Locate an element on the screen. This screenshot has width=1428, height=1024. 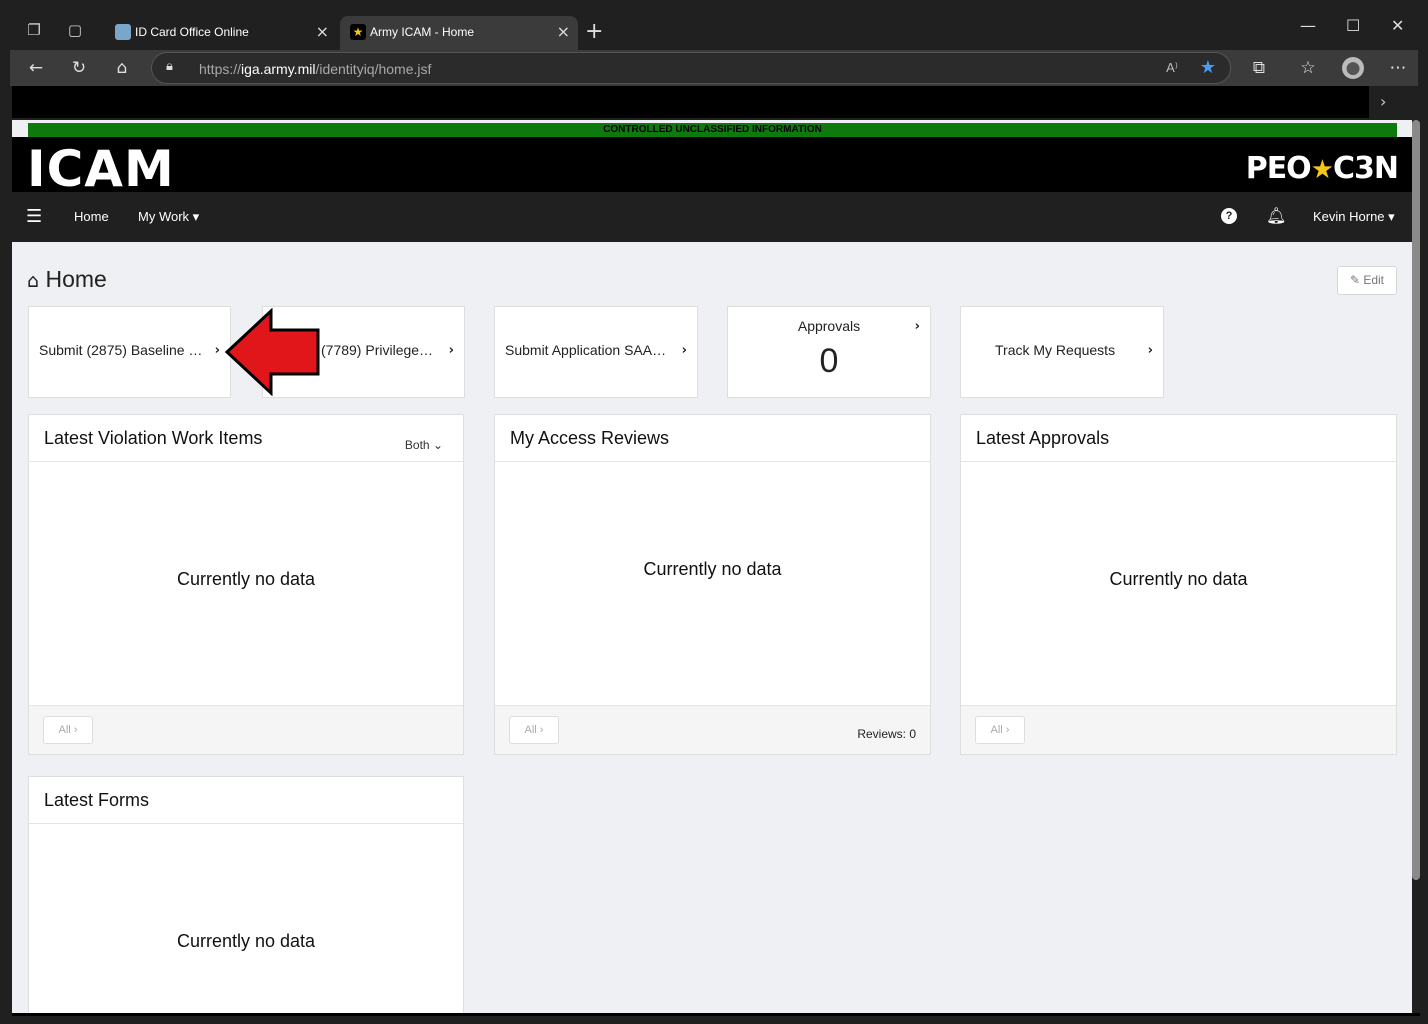
workspaces-icon: ❐ is located at coordinates (34, 30).